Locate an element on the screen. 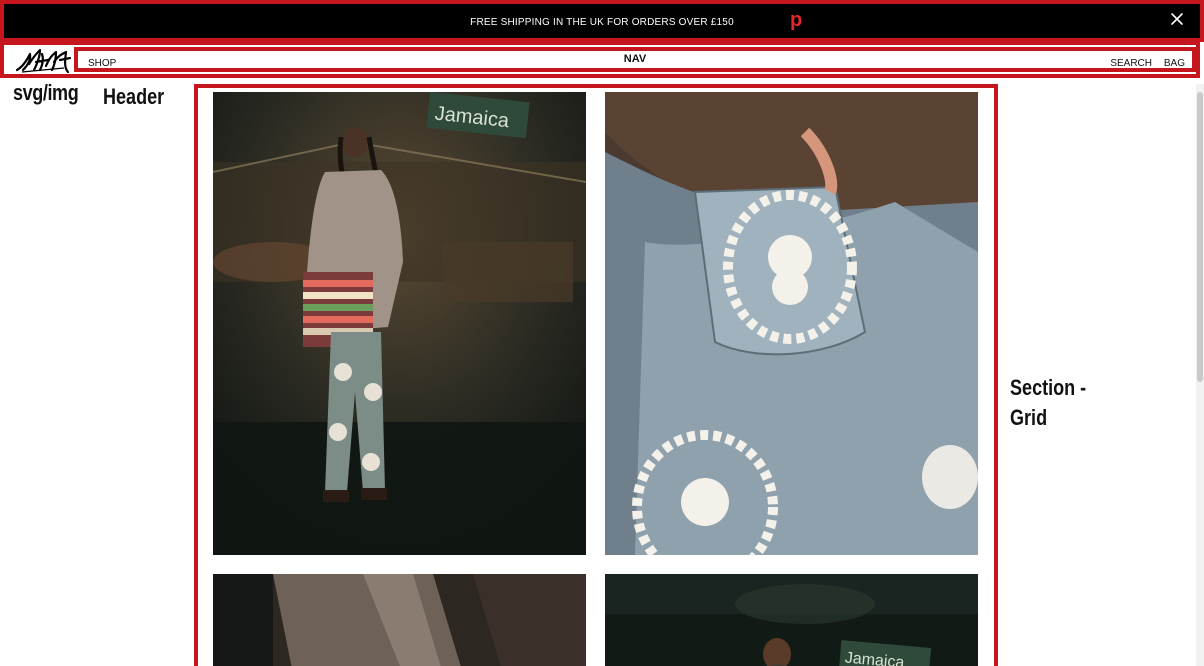 This screenshot has width=1204, height=666. page-scrollbar is located at coordinates (1200, 375).